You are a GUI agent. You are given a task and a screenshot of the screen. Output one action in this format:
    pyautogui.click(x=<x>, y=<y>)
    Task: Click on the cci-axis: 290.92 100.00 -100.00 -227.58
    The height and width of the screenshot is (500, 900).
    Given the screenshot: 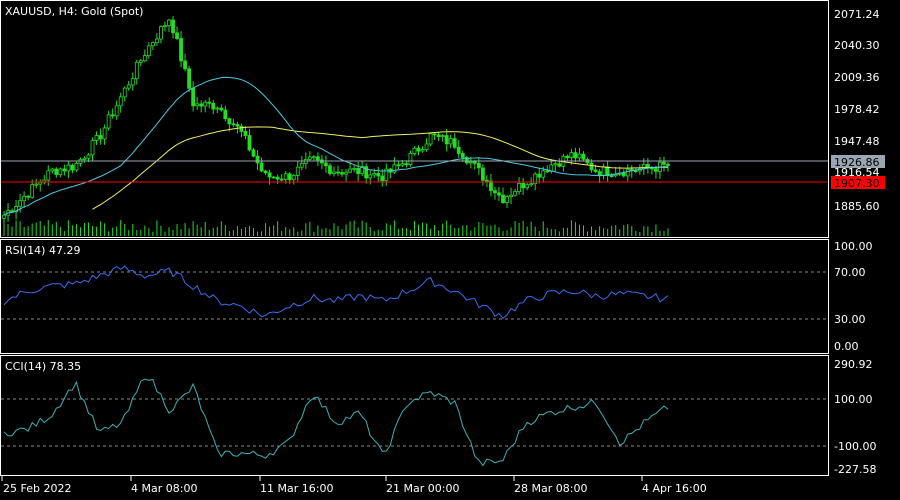 What is the action you would take?
    pyautogui.click(x=855, y=417)
    